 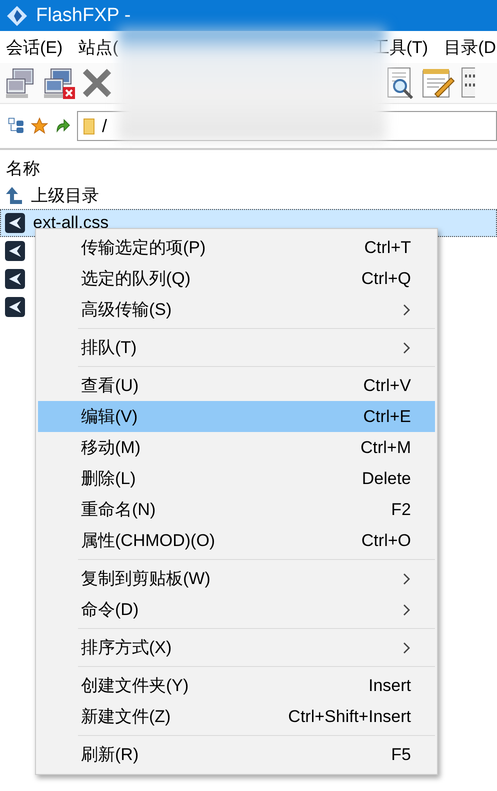 What do you see at coordinates (236, 754) in the screenshot?
I see `menu-item: 刷新(R) F5` at bounding box center [236, 754].